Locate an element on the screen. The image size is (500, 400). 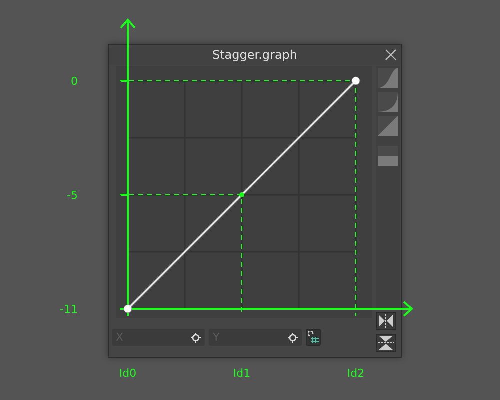
fit-vertical-button is located at coordinates (386, 343).